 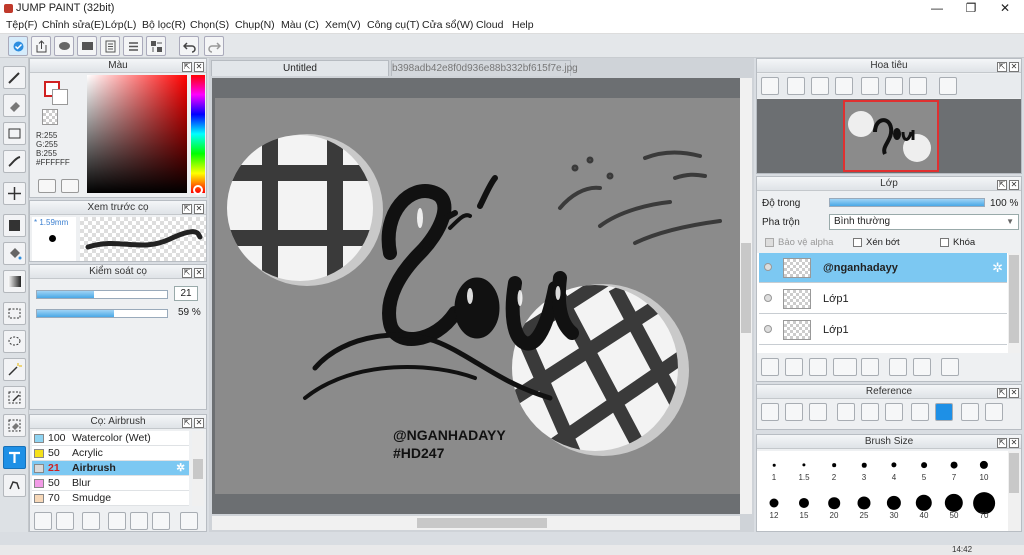 What do you see at coordinates (954, 470) in the screenshot?
I see `brush-size-cell: 7` at bounding box center [954, 470].